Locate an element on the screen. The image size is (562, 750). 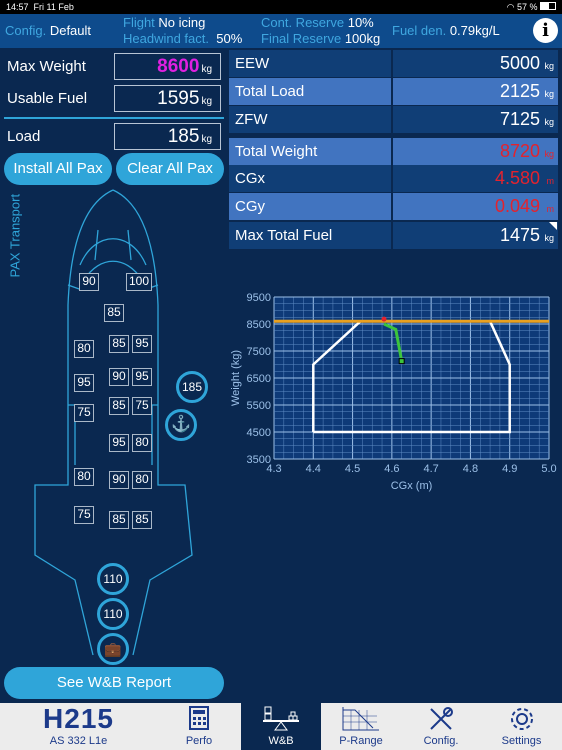
x-tick-label: 4.4 is located at coordinates (313, 469).